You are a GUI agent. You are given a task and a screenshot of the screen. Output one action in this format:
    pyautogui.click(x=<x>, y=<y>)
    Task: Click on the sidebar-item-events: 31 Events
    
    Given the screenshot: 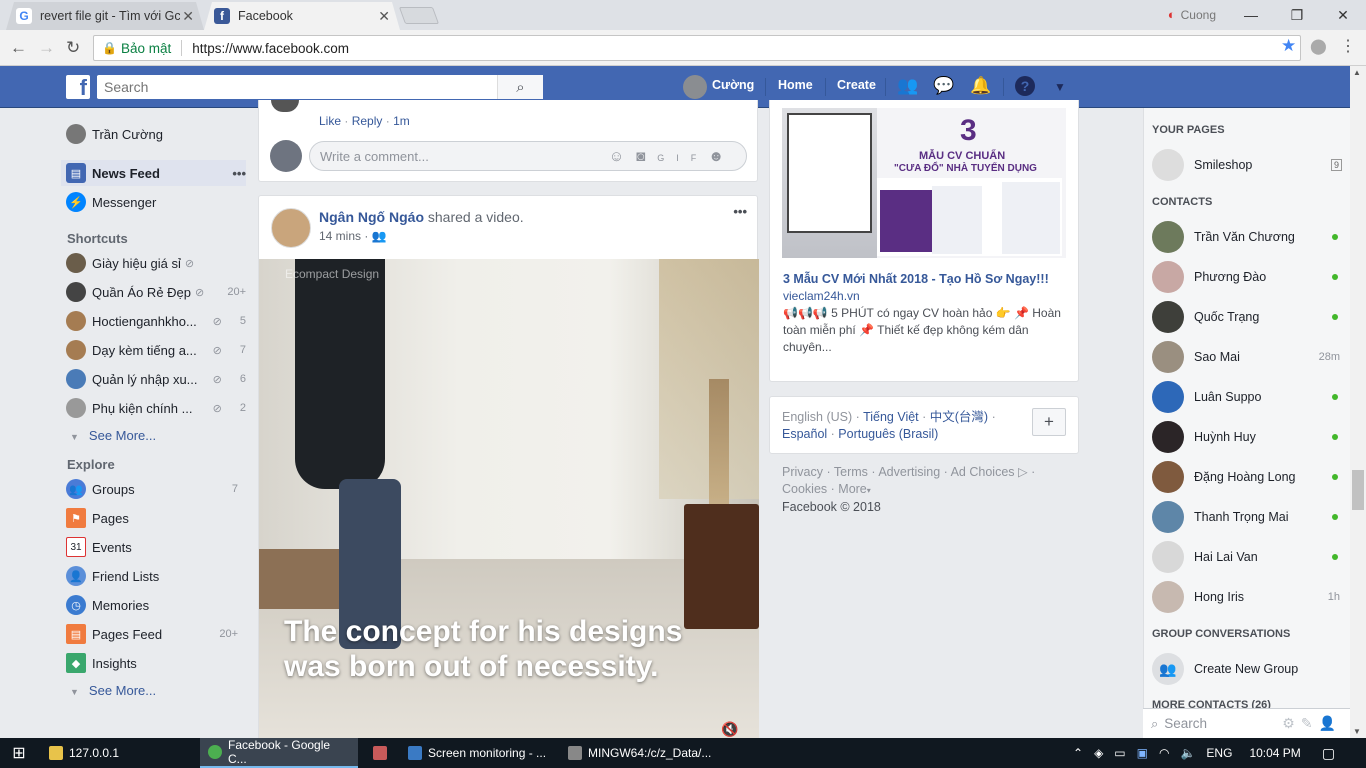 What is the action you would take?
    pyautogui.click(x=156, y=547)
    